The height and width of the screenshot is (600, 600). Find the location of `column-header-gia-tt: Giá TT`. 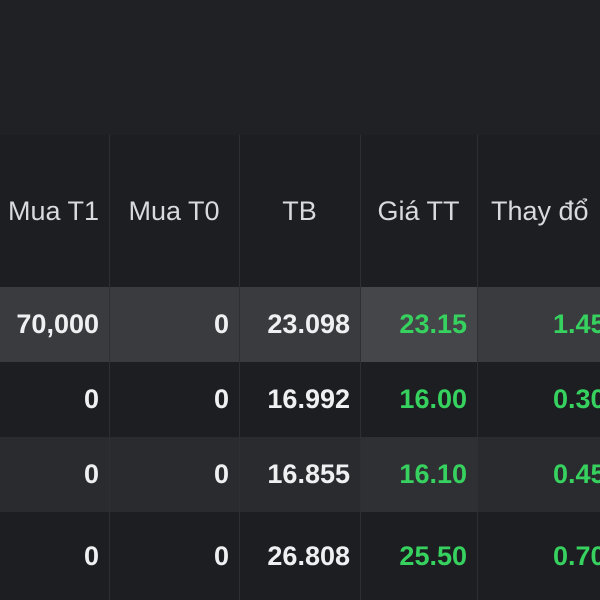

column-header-gia-tt: Giá TT is located at coordinates (418, 211).